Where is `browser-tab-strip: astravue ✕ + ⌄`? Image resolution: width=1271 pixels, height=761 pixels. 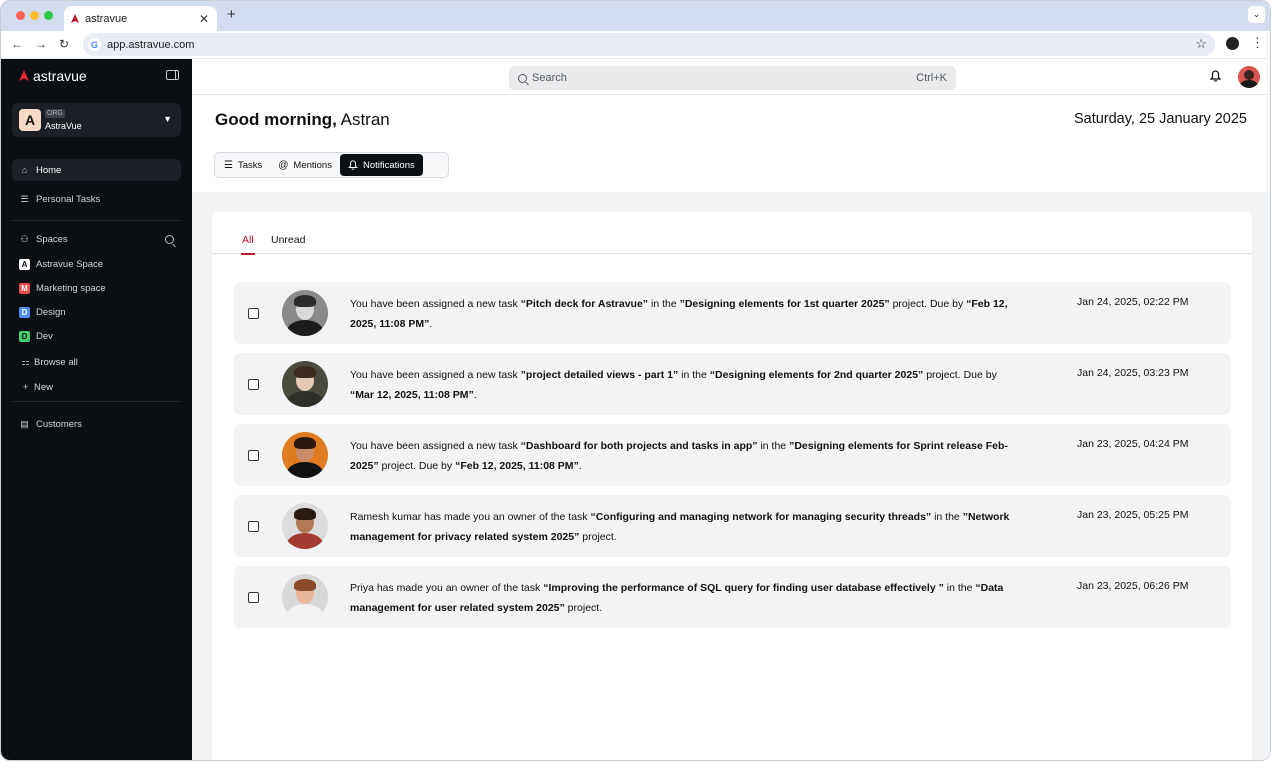
browser-tab-strip: astravue ✕ + ⌄ is located at coordinates (635, 16).